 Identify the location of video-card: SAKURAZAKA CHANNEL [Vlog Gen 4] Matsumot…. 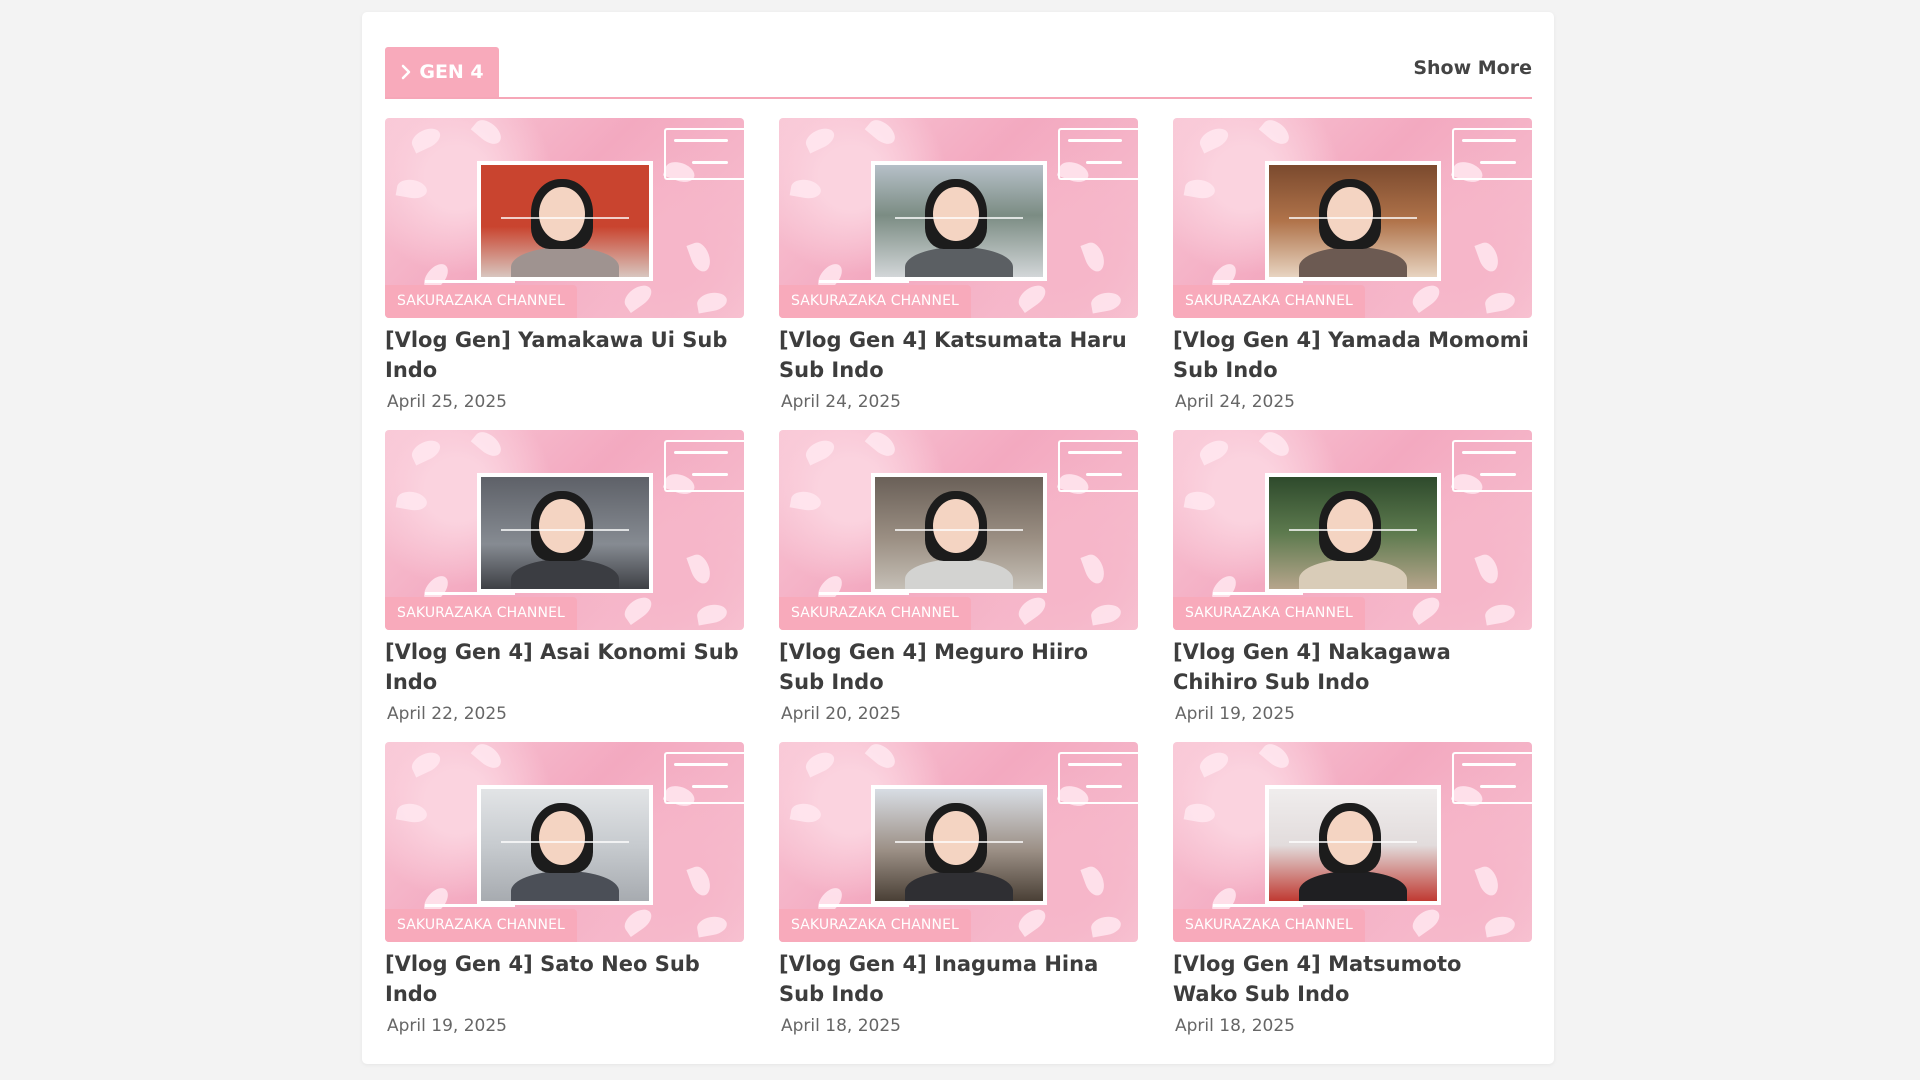
(1352, 898).